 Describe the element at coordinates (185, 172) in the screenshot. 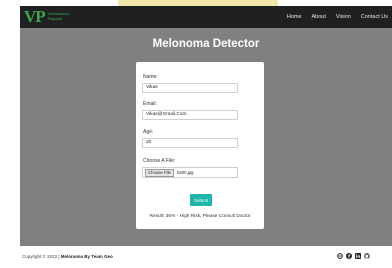

I see `file-name: 0200.jpg` at that location.